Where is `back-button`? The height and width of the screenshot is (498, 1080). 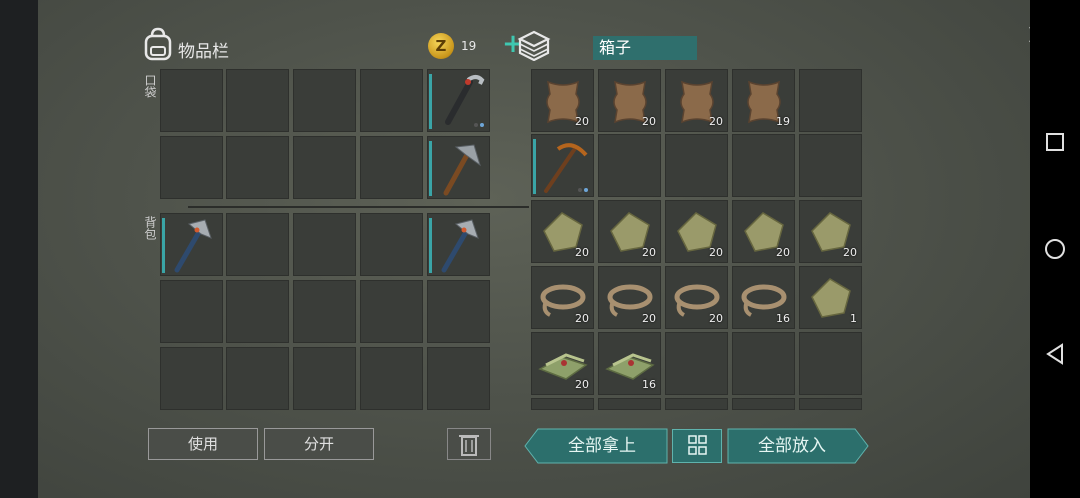 back-button is located at coordinates (1055, 354).